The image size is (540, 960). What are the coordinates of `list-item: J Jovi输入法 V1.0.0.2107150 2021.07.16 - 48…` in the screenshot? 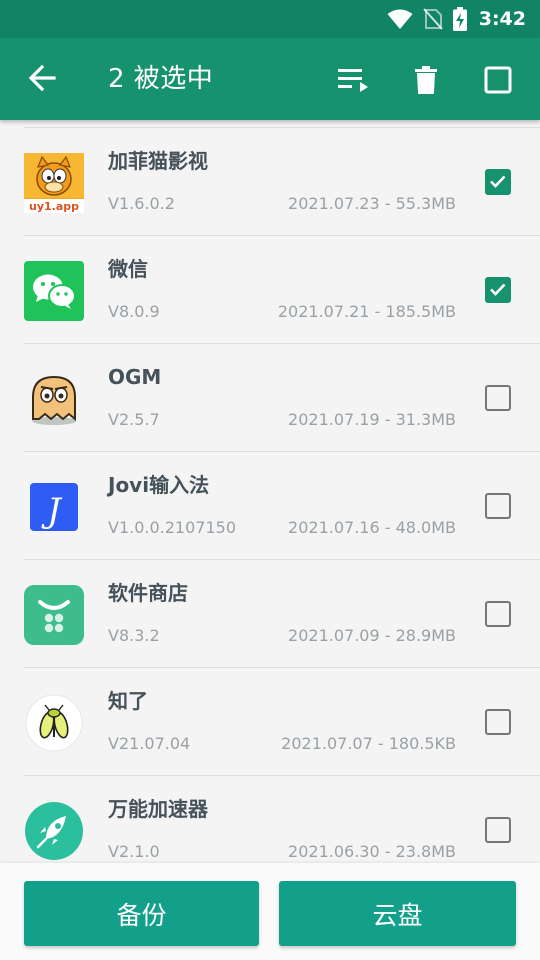 It's located at (270, 505).